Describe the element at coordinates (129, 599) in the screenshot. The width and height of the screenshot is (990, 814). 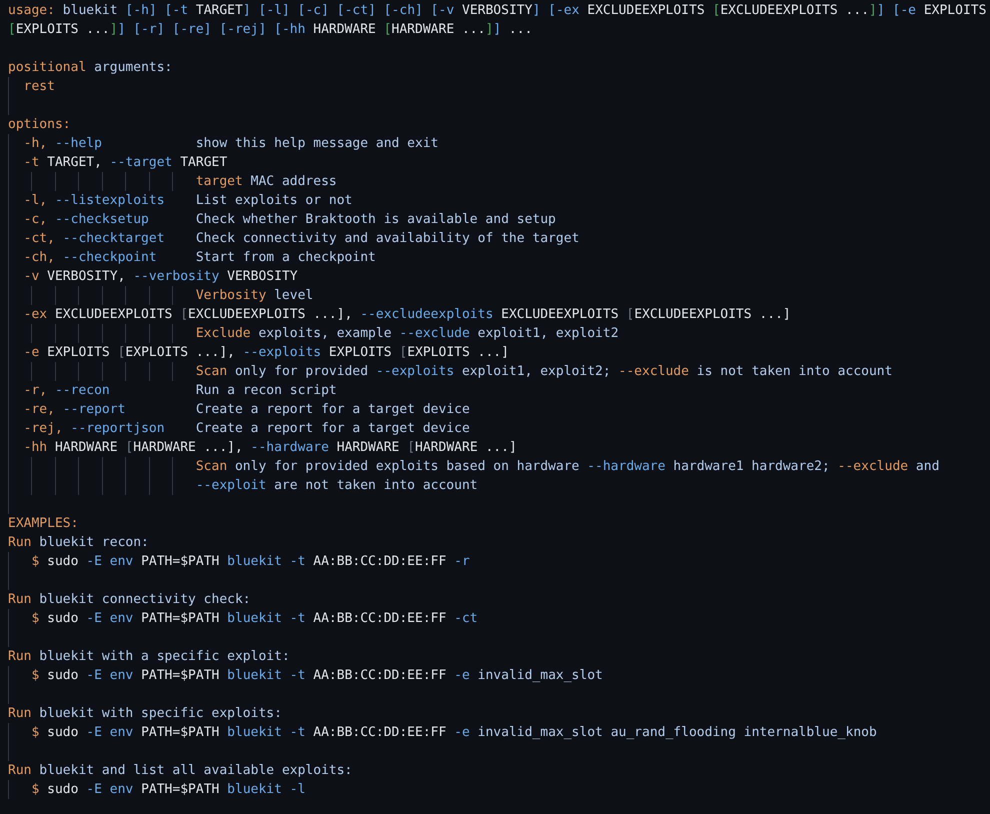
I see `code-line: Run bluekit connectivity check:` at that location.